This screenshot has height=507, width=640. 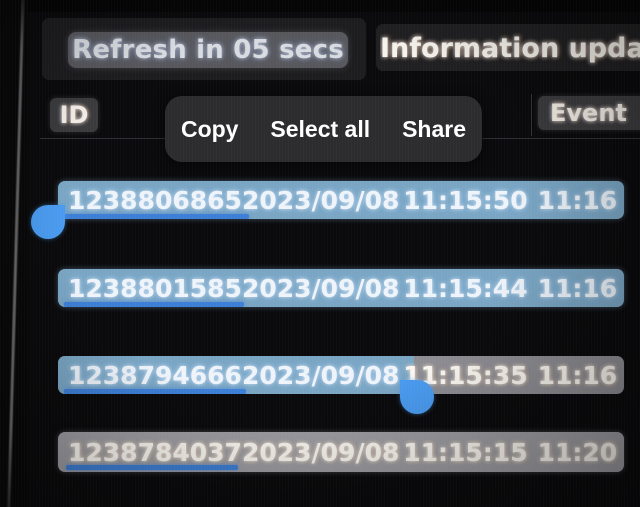 I want to click on cell-time: 11:15:50, so click(x=465, y=200).